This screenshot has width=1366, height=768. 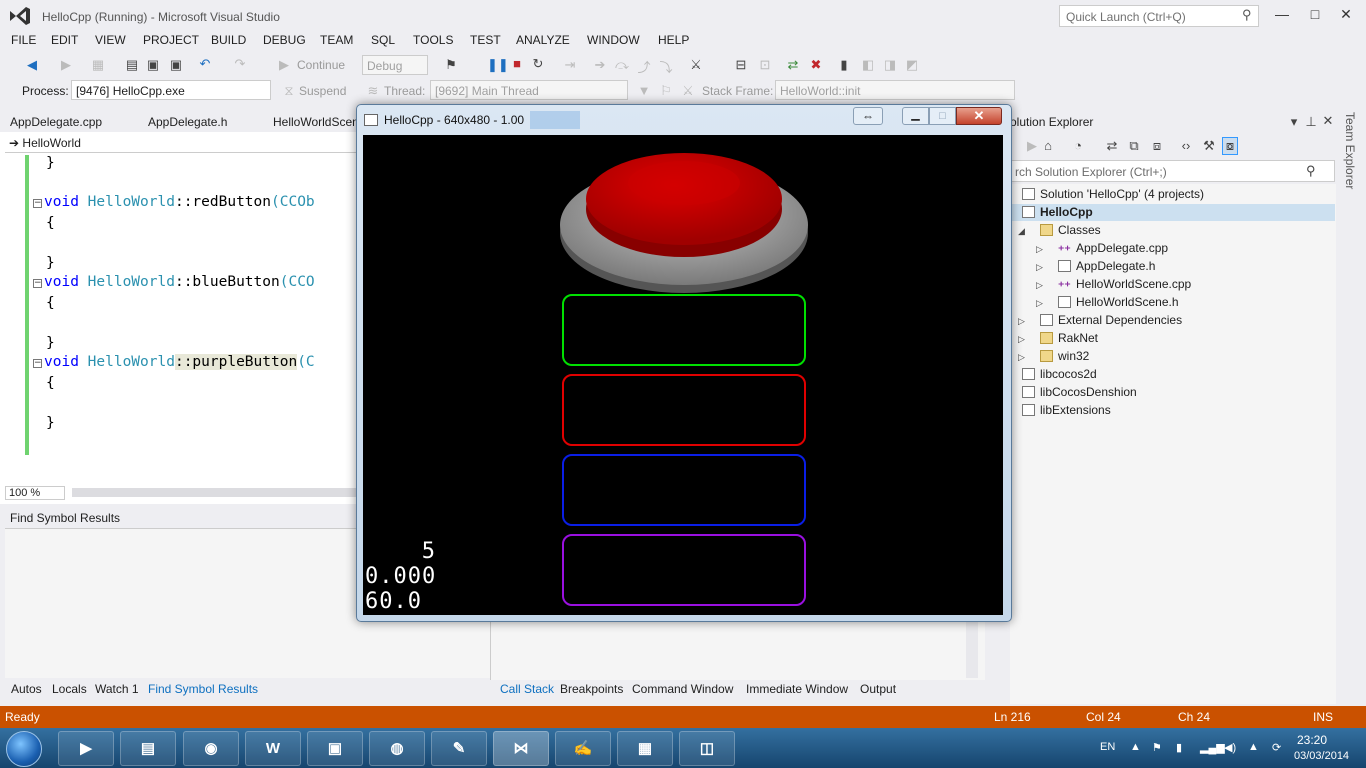 I want to click on back-icon: ◀, so click(x=32, y=65).